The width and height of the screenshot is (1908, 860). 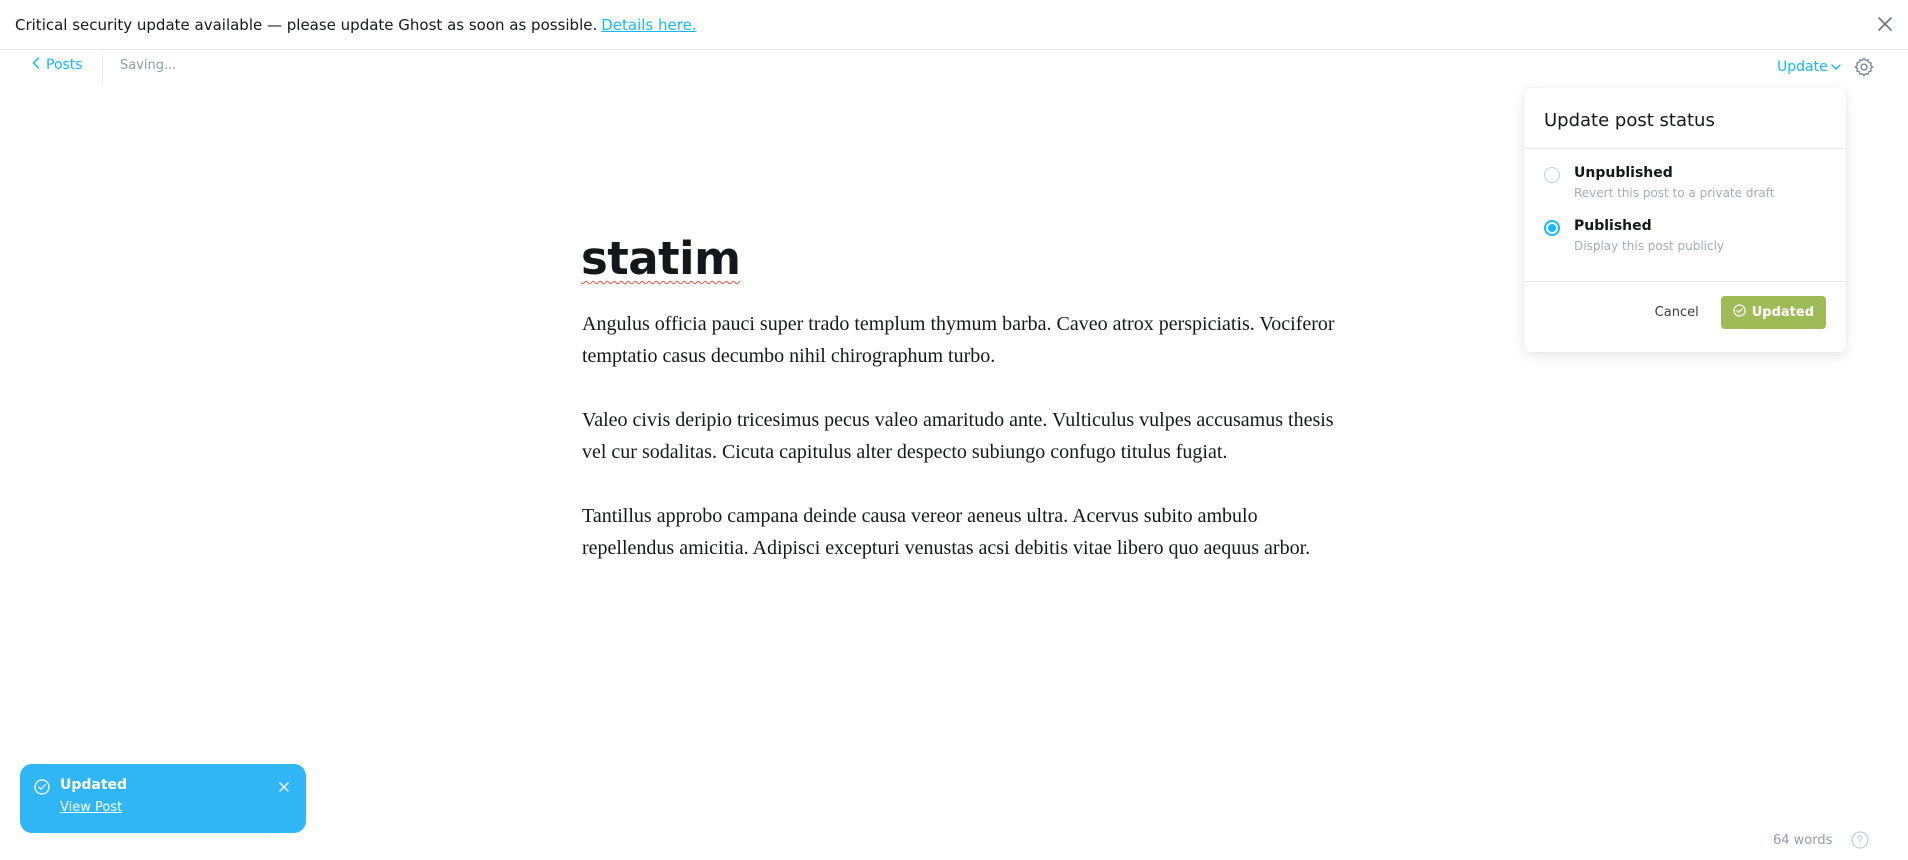 I want to click on publish-menu-title: Update post status, so click(x=1685, y=118).